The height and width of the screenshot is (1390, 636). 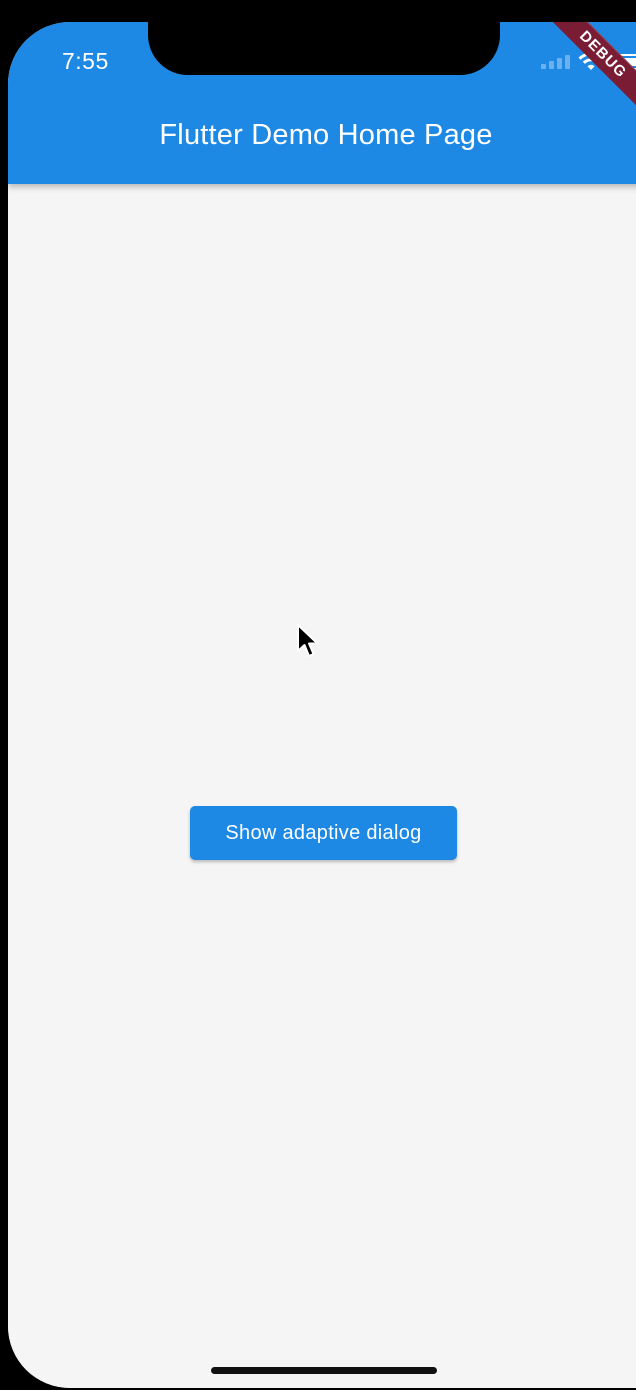 I want to click on home-indicator, so click(x=324, y=1370).